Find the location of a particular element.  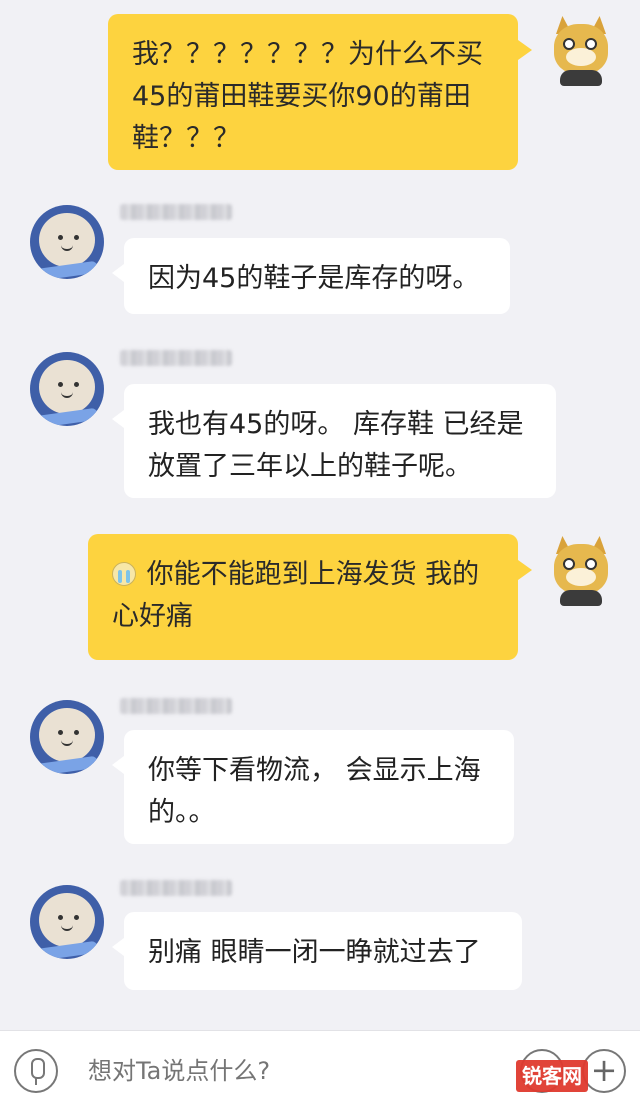

message-text: 我？？？？？？？为什么不买45的莆田鞋要买你90的莆田鞋？？？ is located at coordinates (307, 96).